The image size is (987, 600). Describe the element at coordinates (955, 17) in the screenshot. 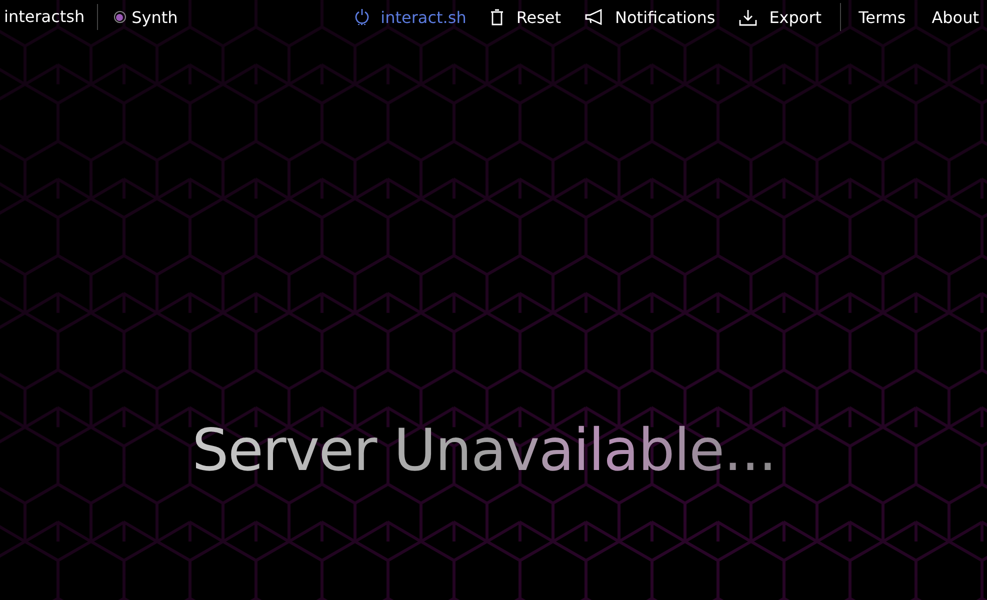

I see `nav-link: About` at that location.